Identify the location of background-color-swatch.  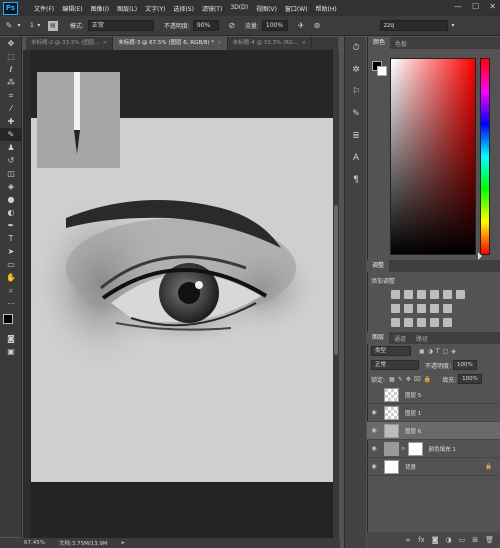
(382, 71).